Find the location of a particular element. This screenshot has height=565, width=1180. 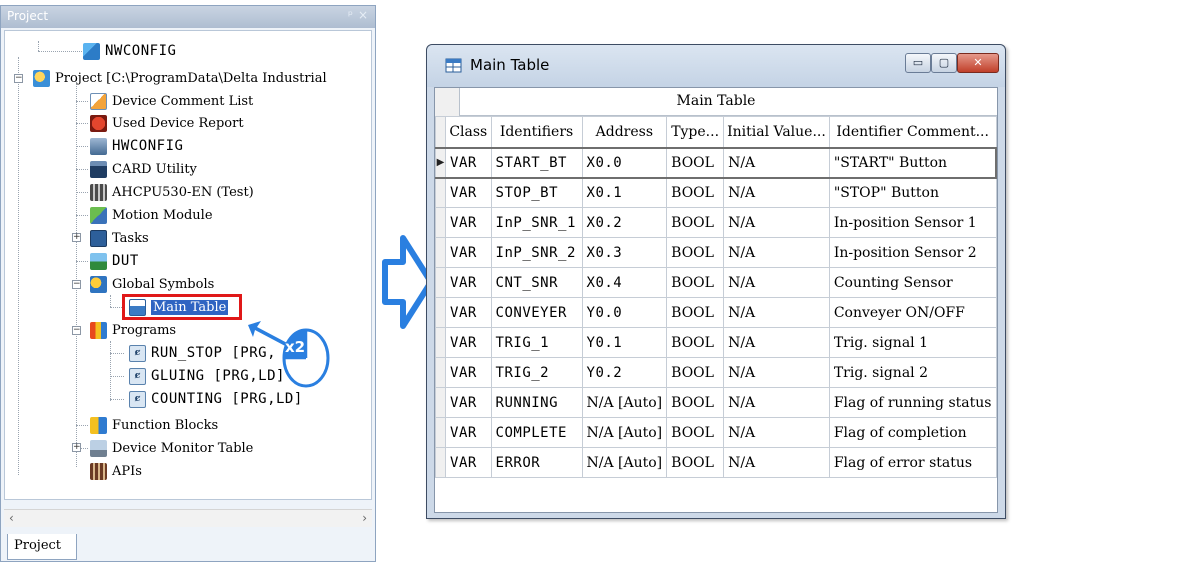

cell-comment: In-position Sensor 2 is located at coordinates (912, 252).